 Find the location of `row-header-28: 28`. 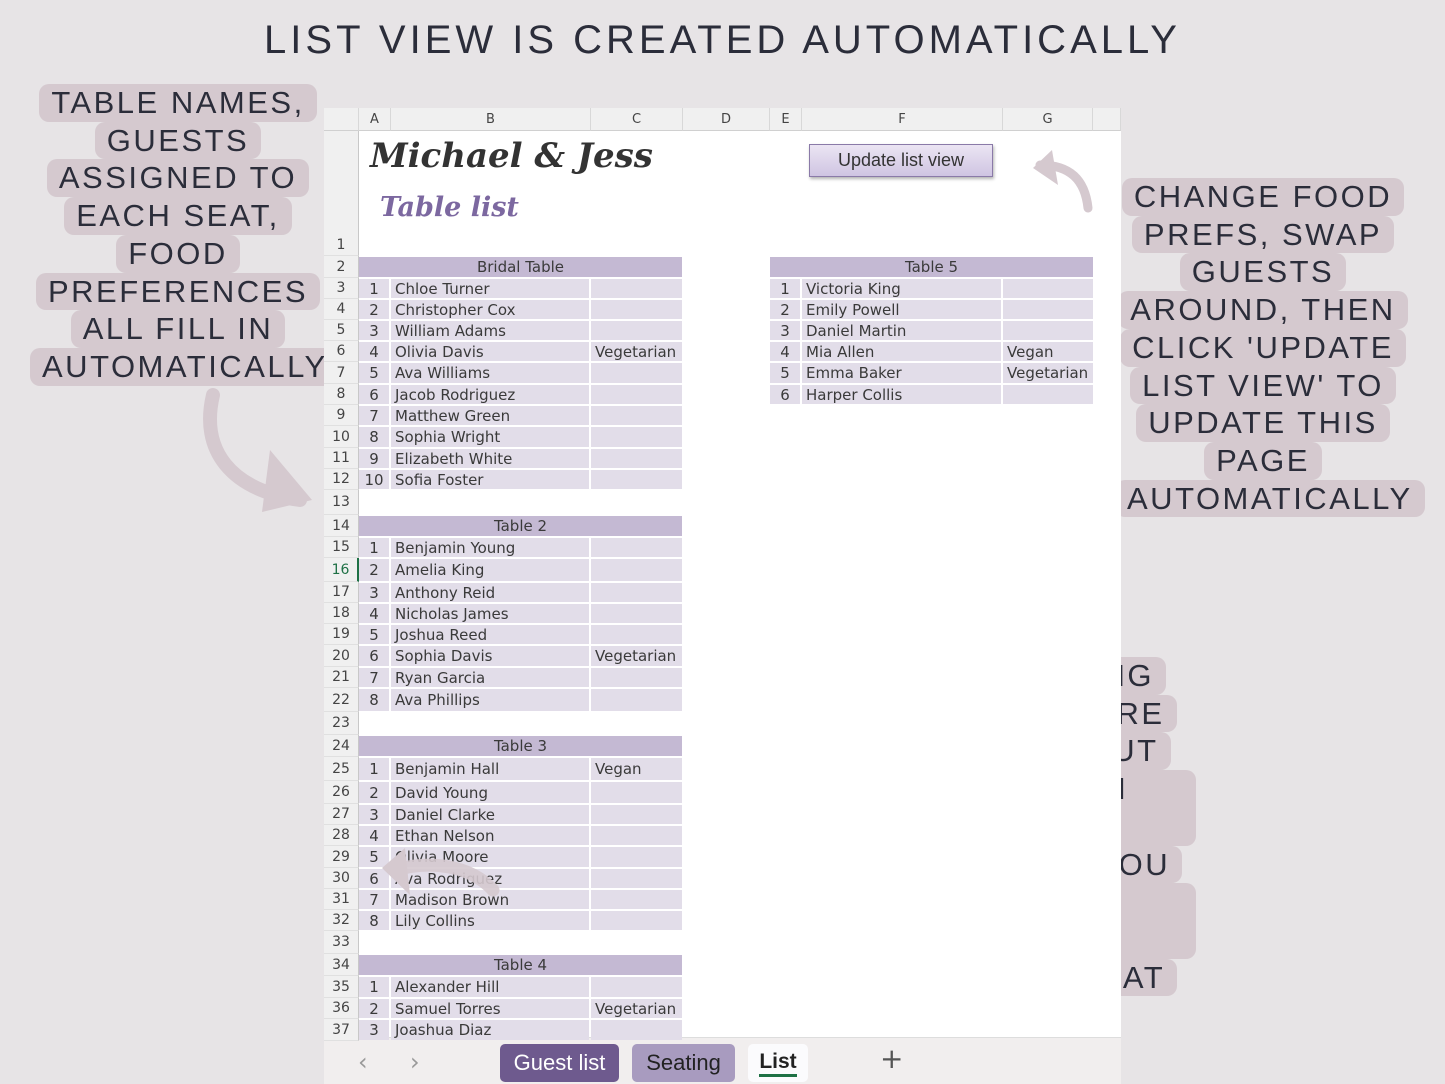

row-header-28: 28 is located at coordinates (341, 835).